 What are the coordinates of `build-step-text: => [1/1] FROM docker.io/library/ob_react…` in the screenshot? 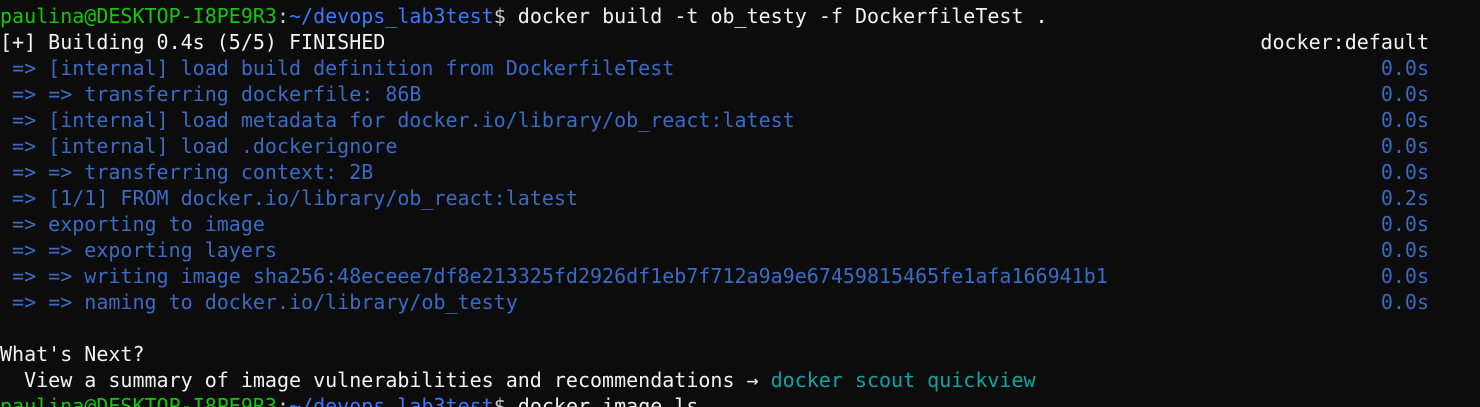 It's located at (289, 198).